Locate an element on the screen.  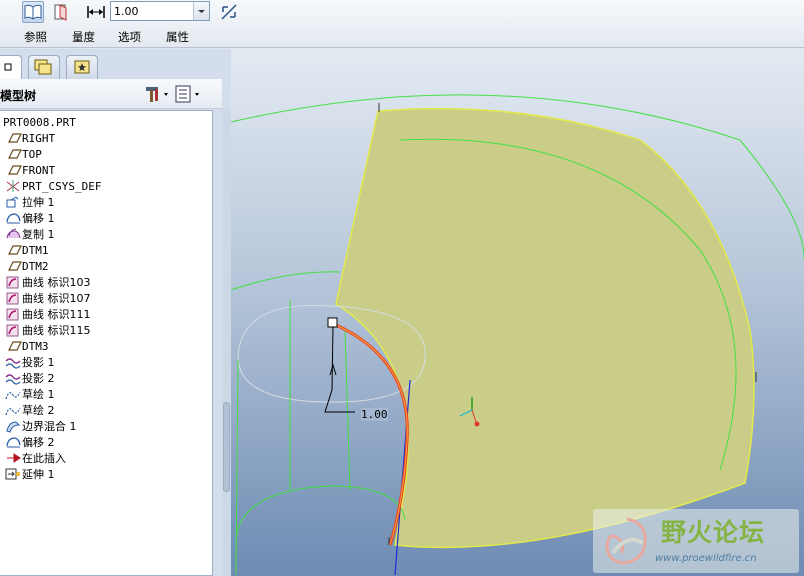
copy-icon is located at coordinates (13, 233).